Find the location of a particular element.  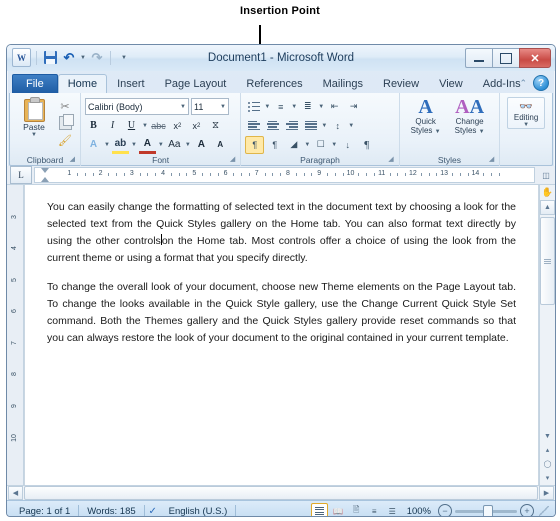

zoom-in-button: + is located at coordinates (527, 510).